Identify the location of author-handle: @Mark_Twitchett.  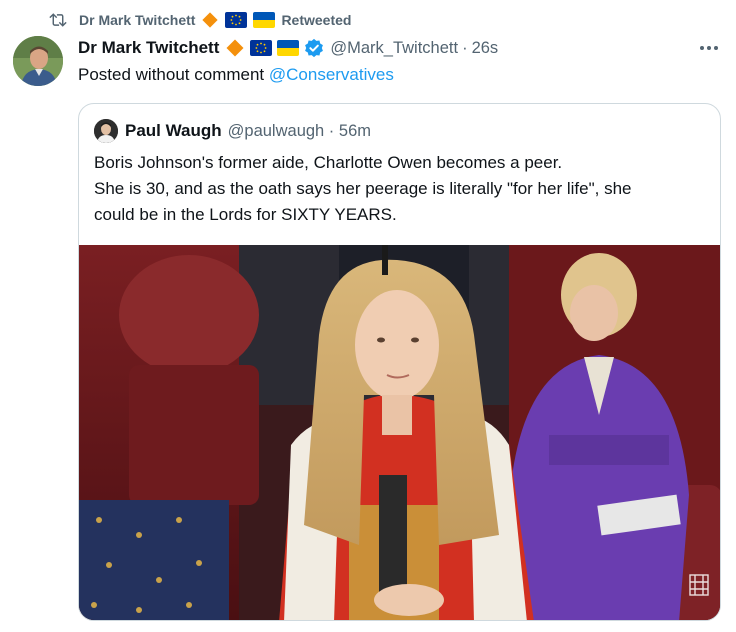
(394, 48).